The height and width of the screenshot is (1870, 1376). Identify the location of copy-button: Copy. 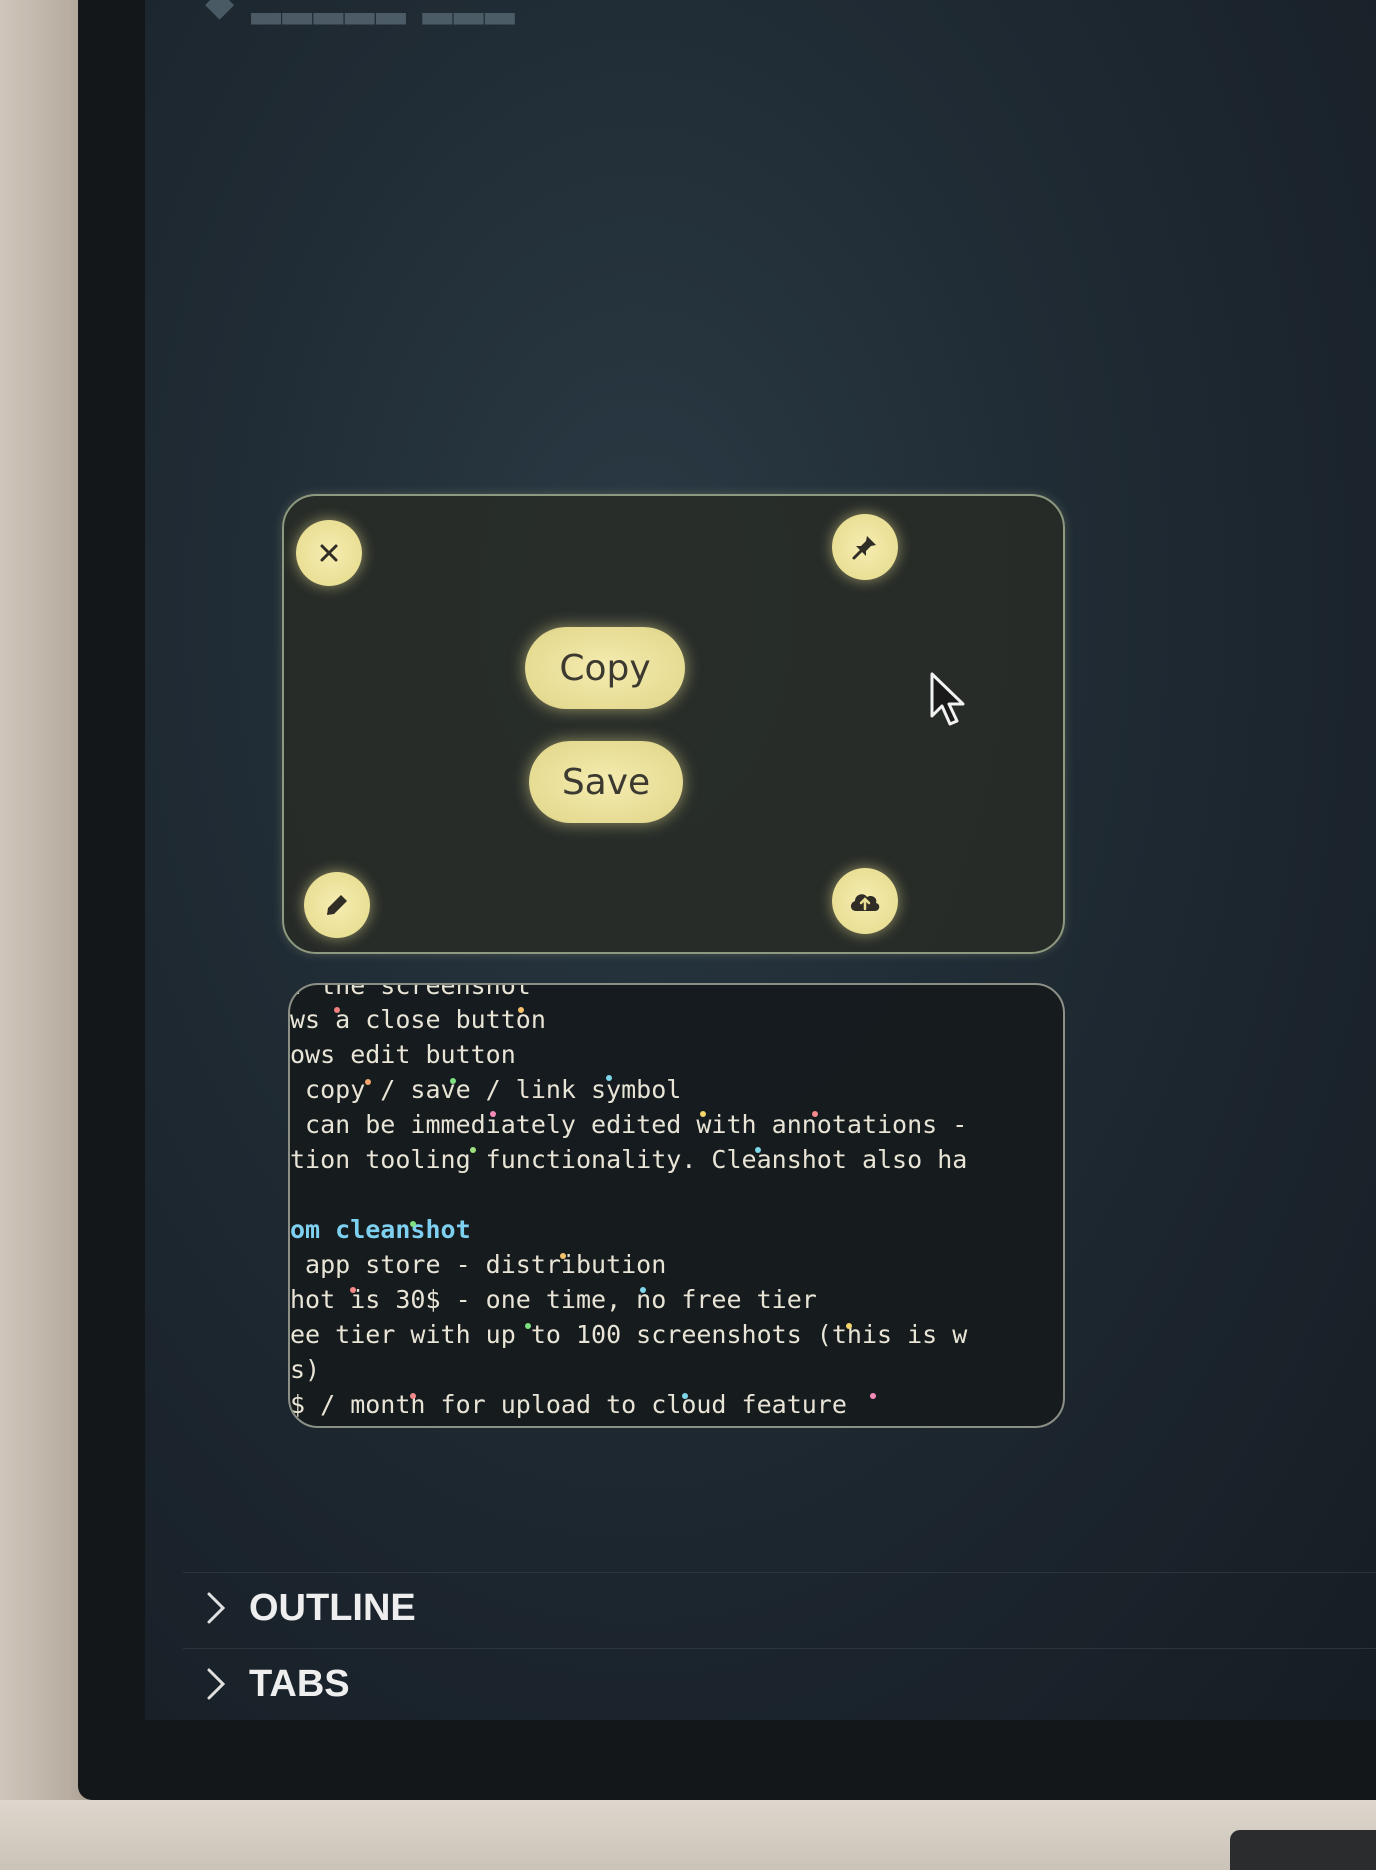
(605, 668).